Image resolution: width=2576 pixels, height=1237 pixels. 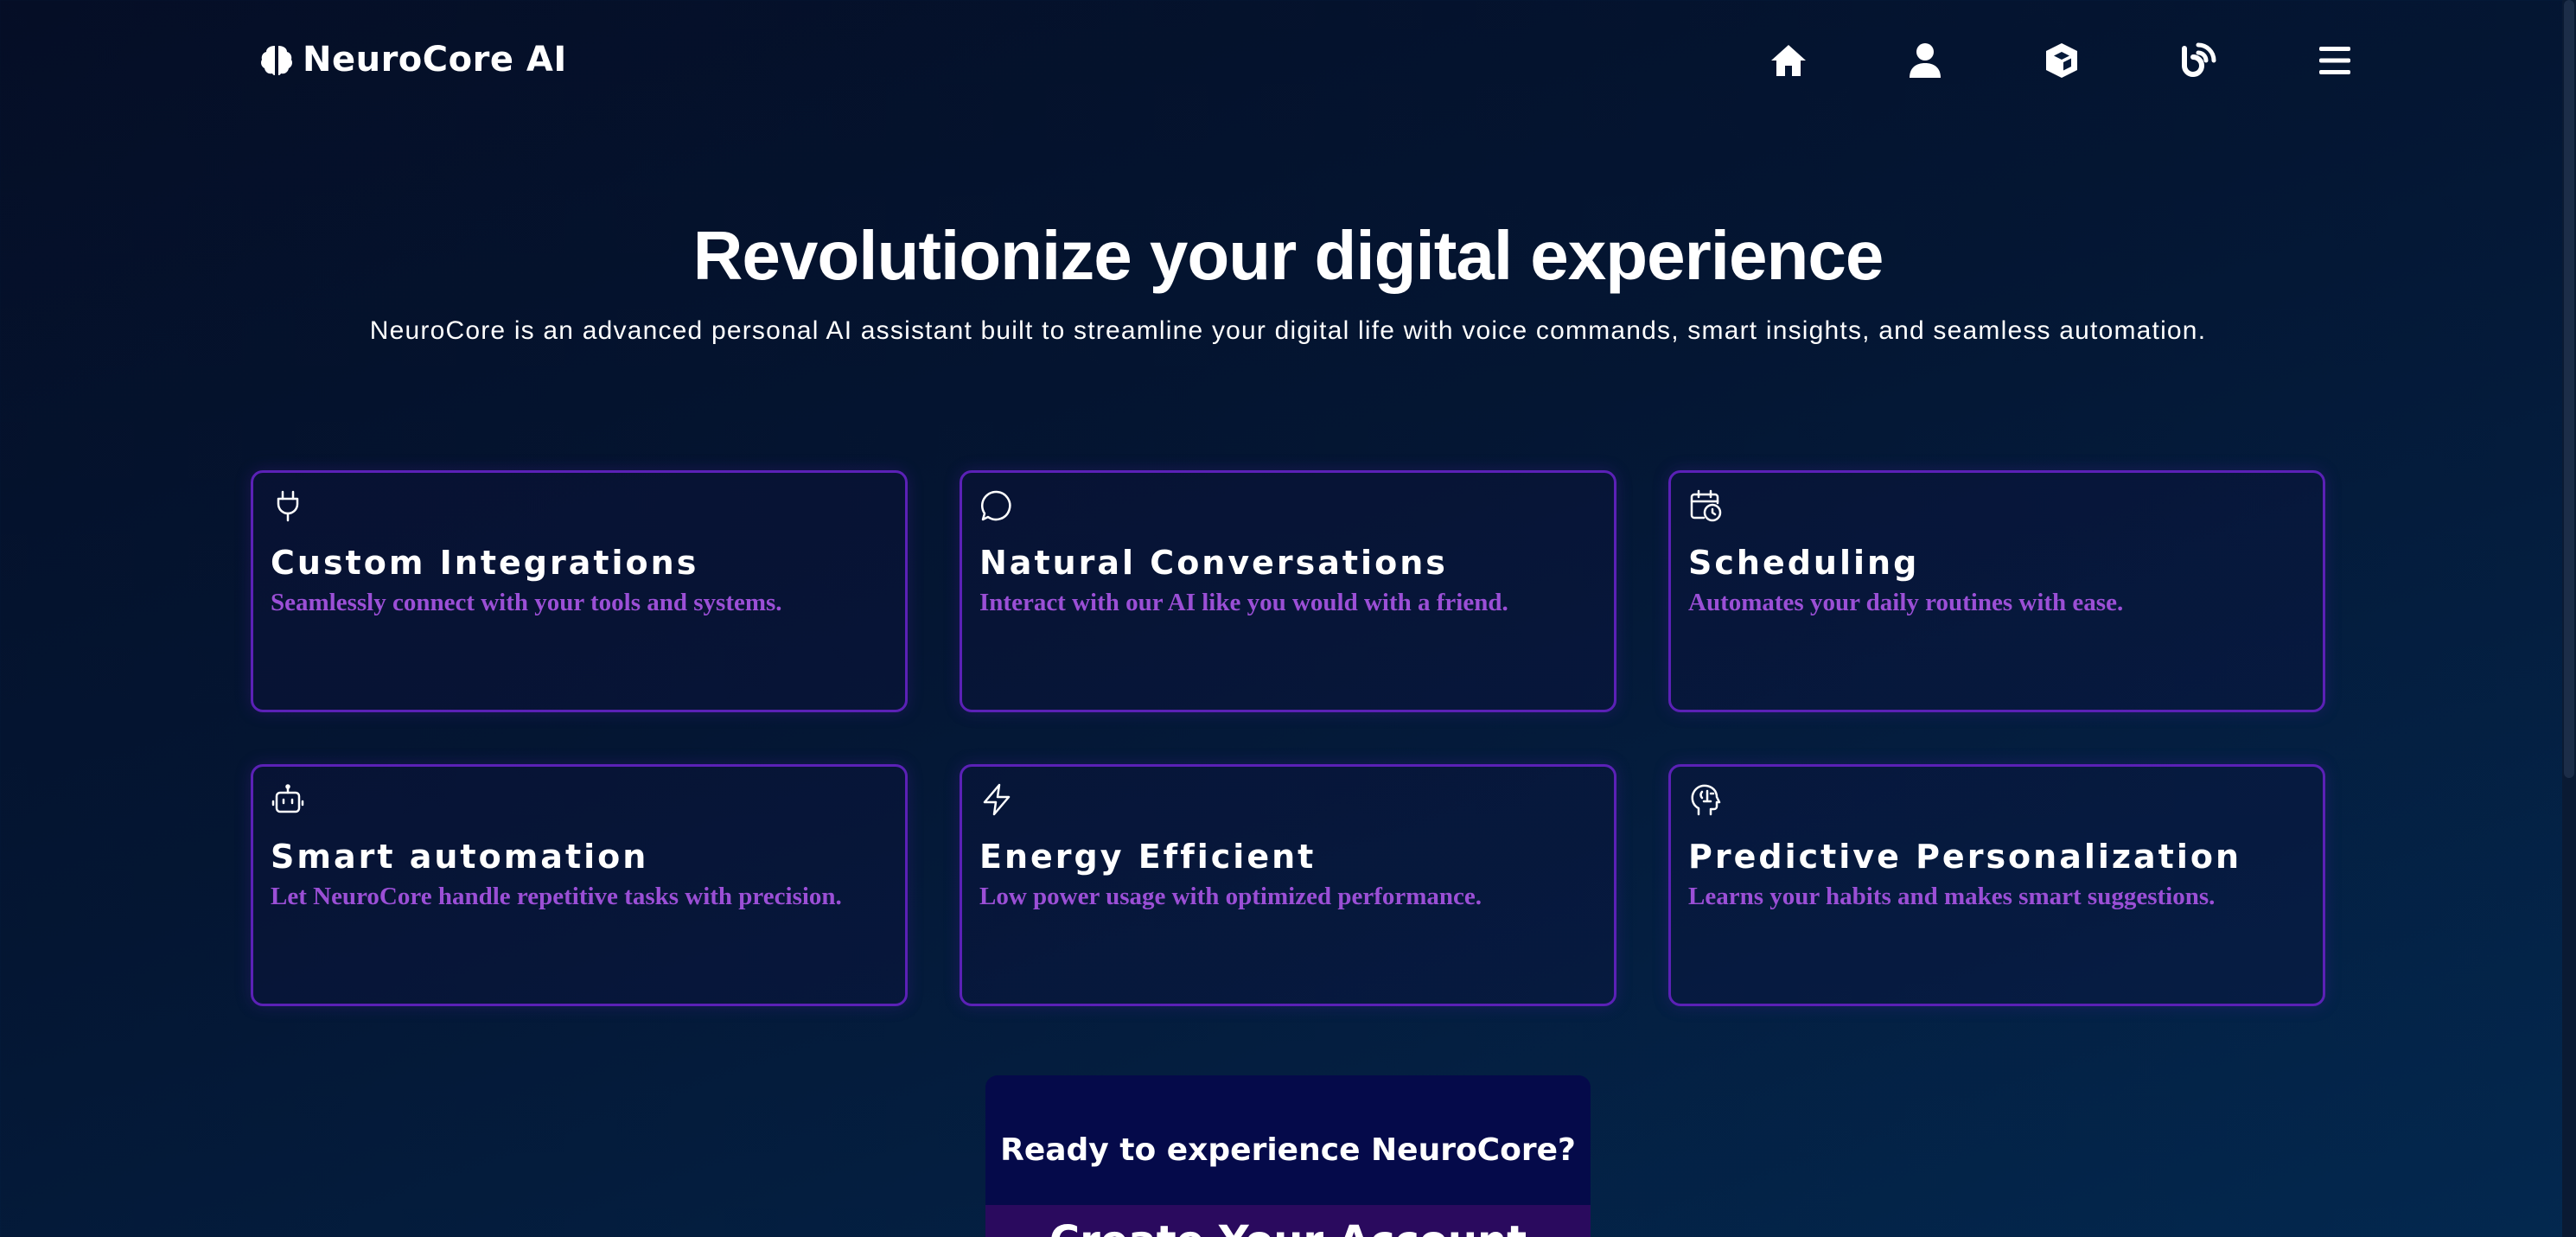 What do you see at coordinates (288, 799) in the screenshot?
I see `robot-icon` at bounding box center [288, 799].